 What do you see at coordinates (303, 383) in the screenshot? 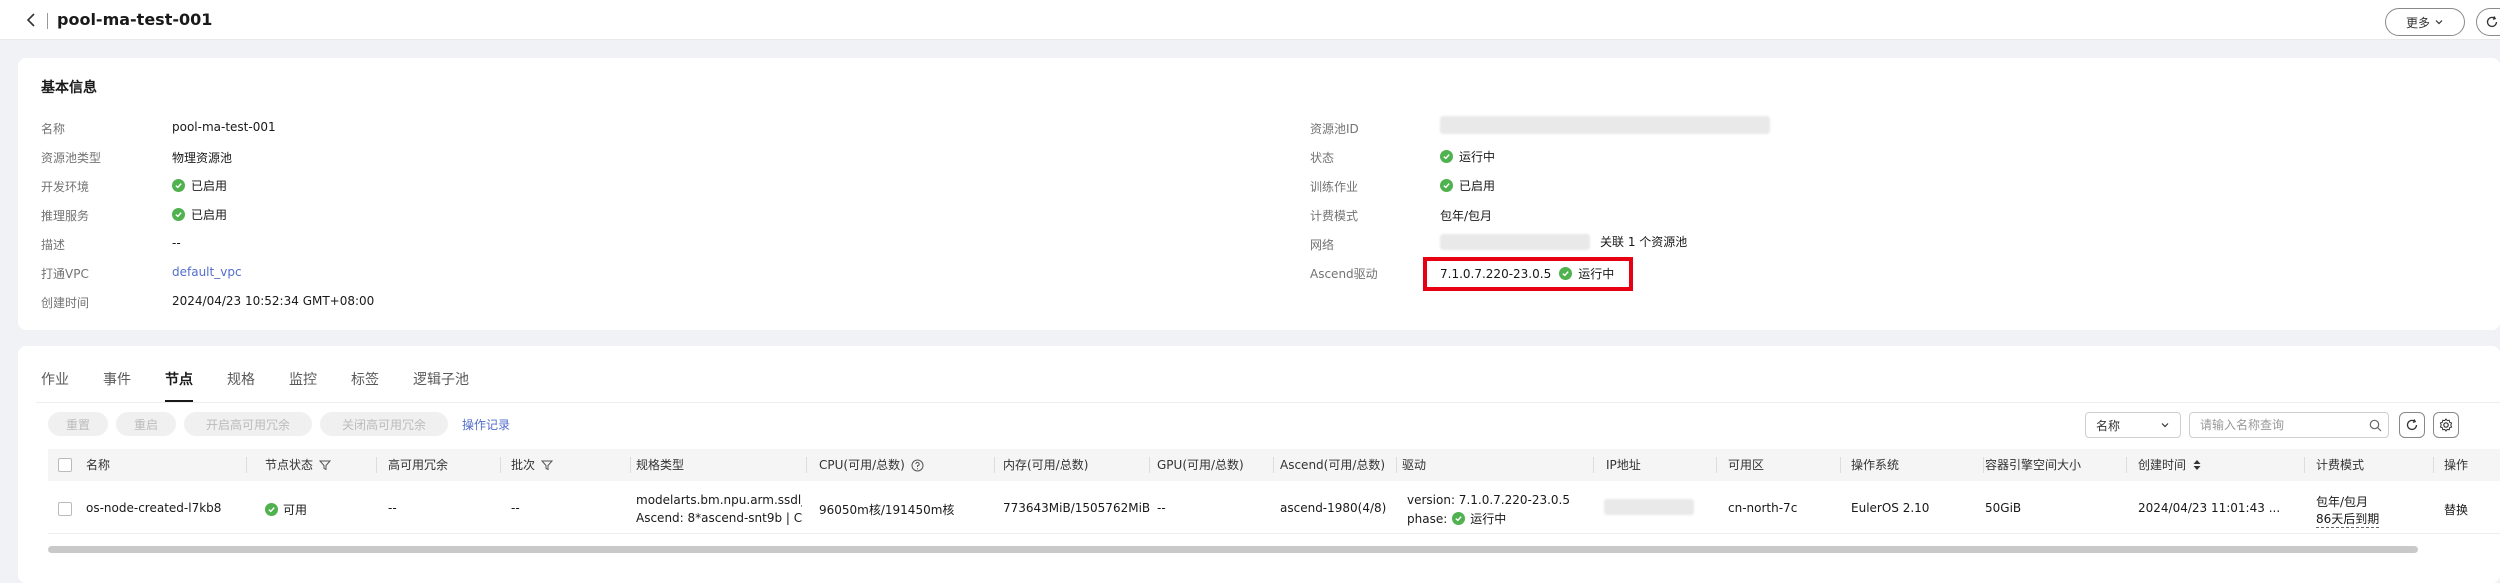
I see `tab-monitoring: 监控` at bounding box center [303, 383].